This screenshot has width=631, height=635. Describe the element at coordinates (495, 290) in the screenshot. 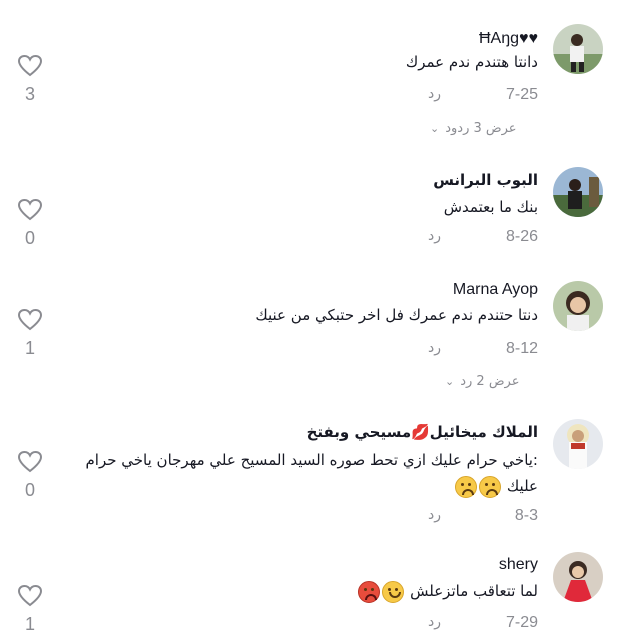

I see `comment-username: Marna Ayop` at that location.